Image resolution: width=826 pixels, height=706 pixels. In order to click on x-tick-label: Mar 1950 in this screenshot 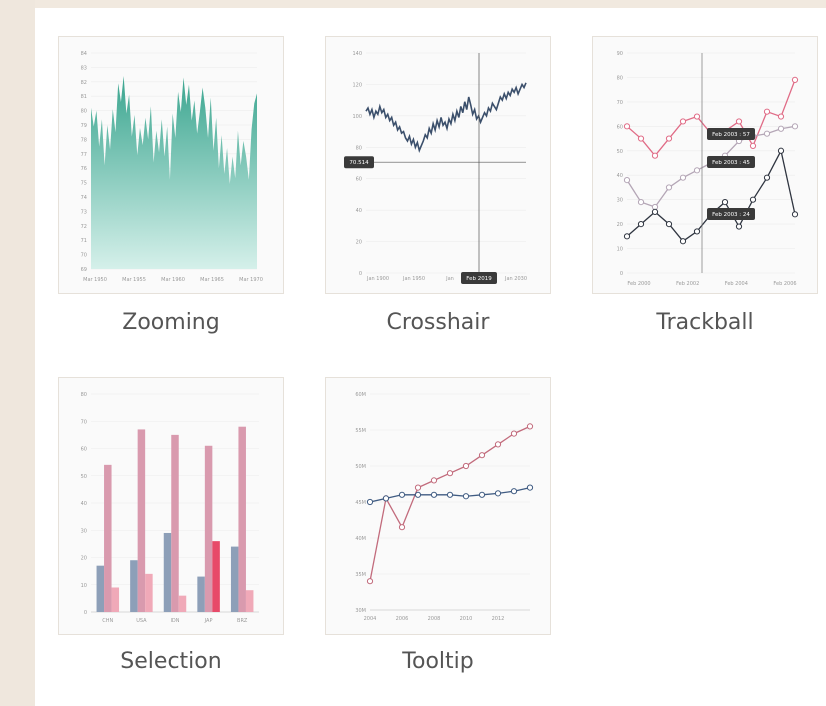, I will do `click(95, 280)`.